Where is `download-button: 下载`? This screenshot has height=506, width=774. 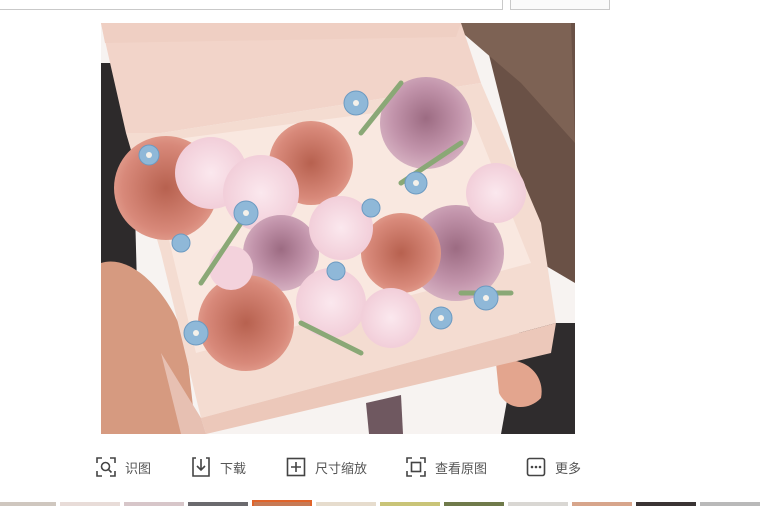 download-button: 下载 is located at coordinates (218, 467).